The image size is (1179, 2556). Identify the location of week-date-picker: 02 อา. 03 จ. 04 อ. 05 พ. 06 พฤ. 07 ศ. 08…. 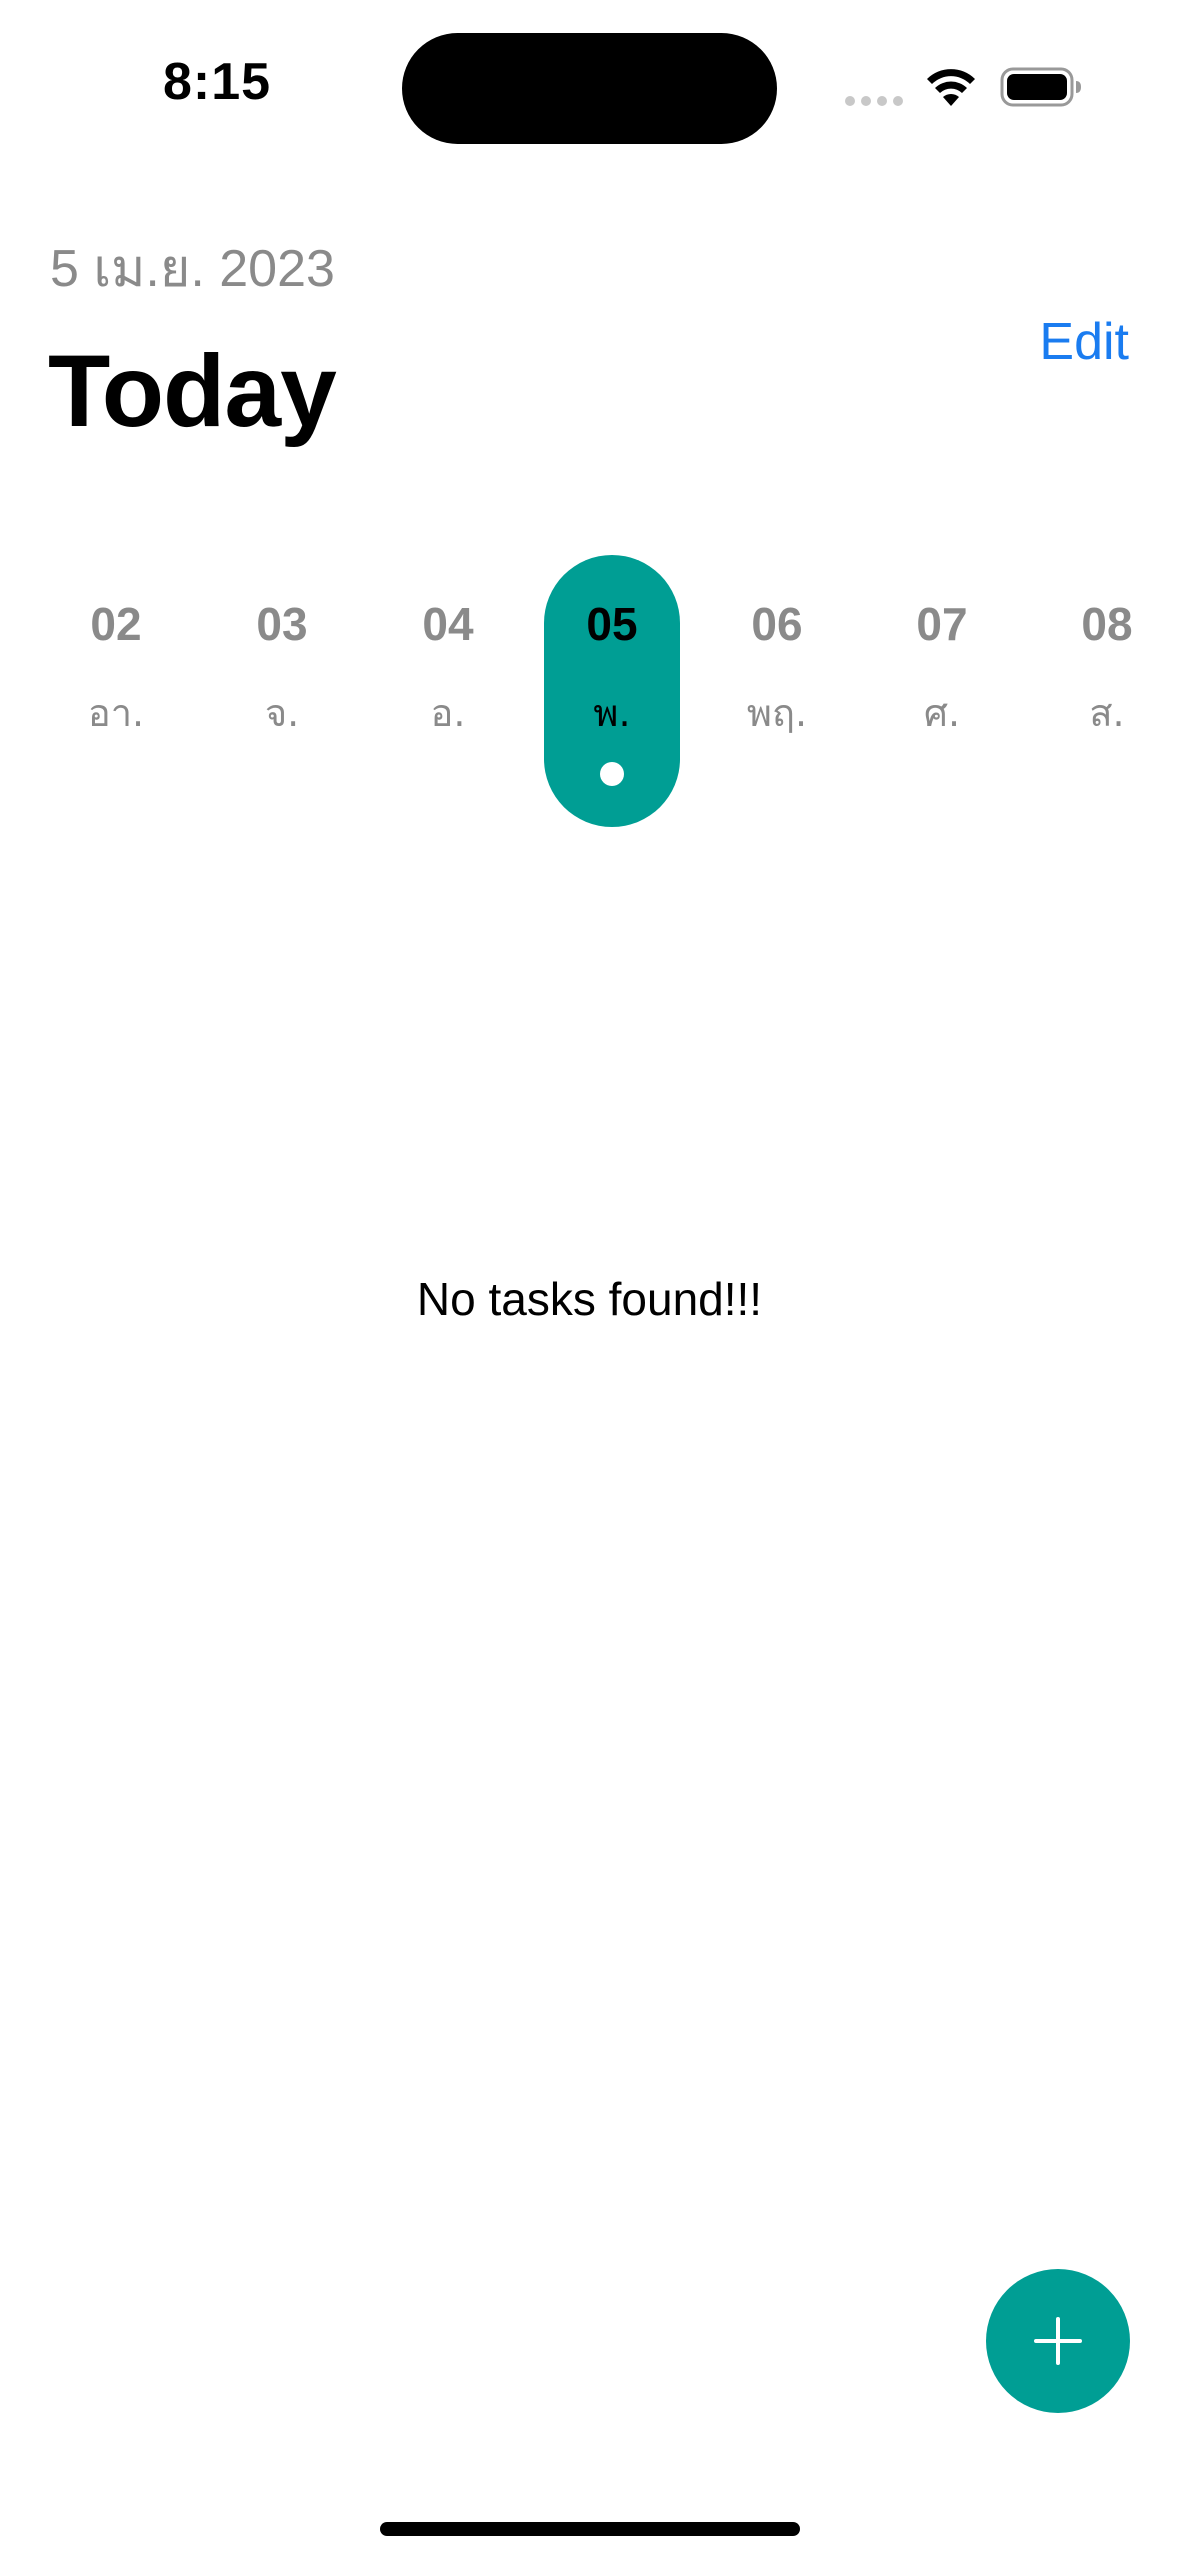
(589, 692).